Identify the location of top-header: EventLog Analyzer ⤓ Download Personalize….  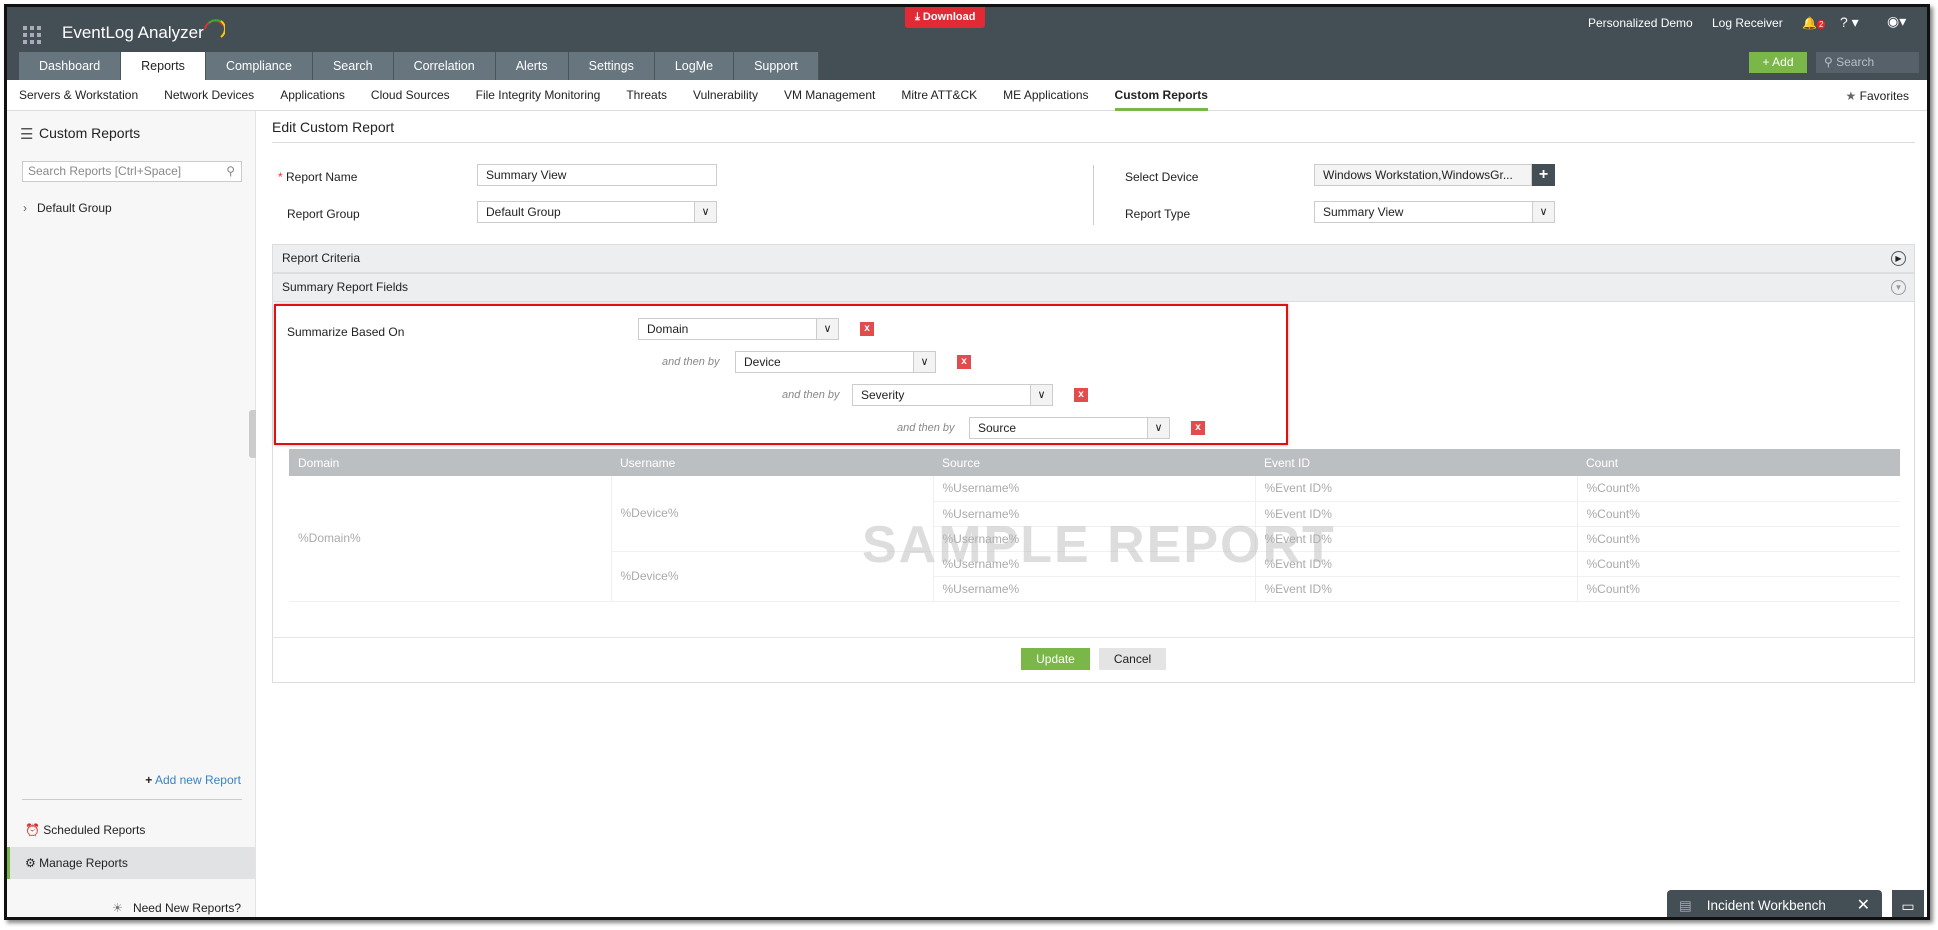
(967, 43).